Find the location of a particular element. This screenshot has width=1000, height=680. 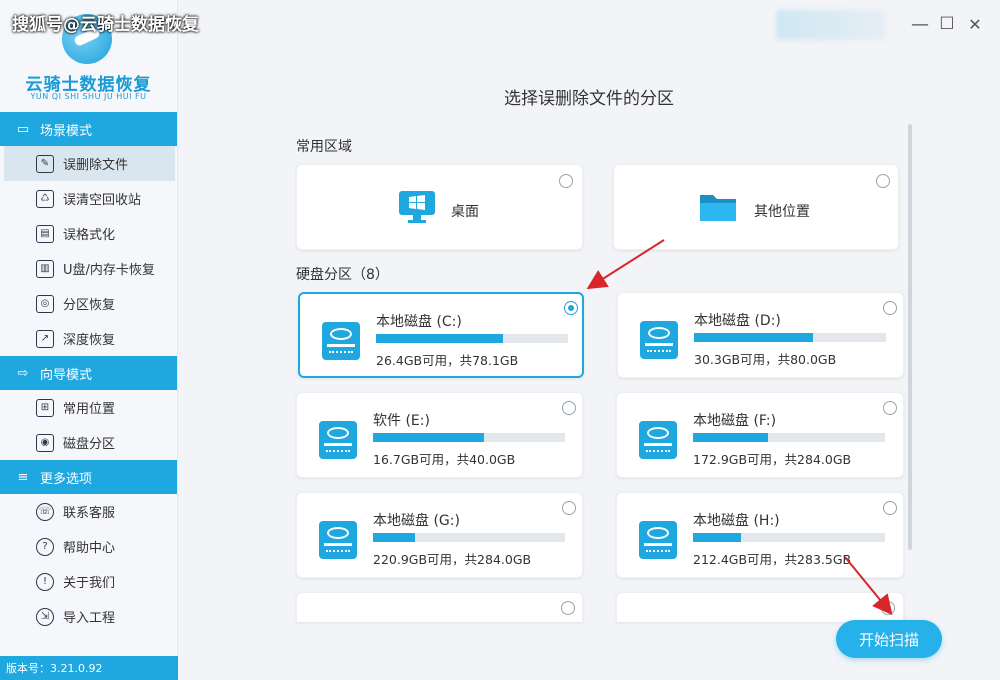

disk-card: 本地磁盘 (C:) 26.4GB可用，共78.1GB is located at coordinates (441, 335).